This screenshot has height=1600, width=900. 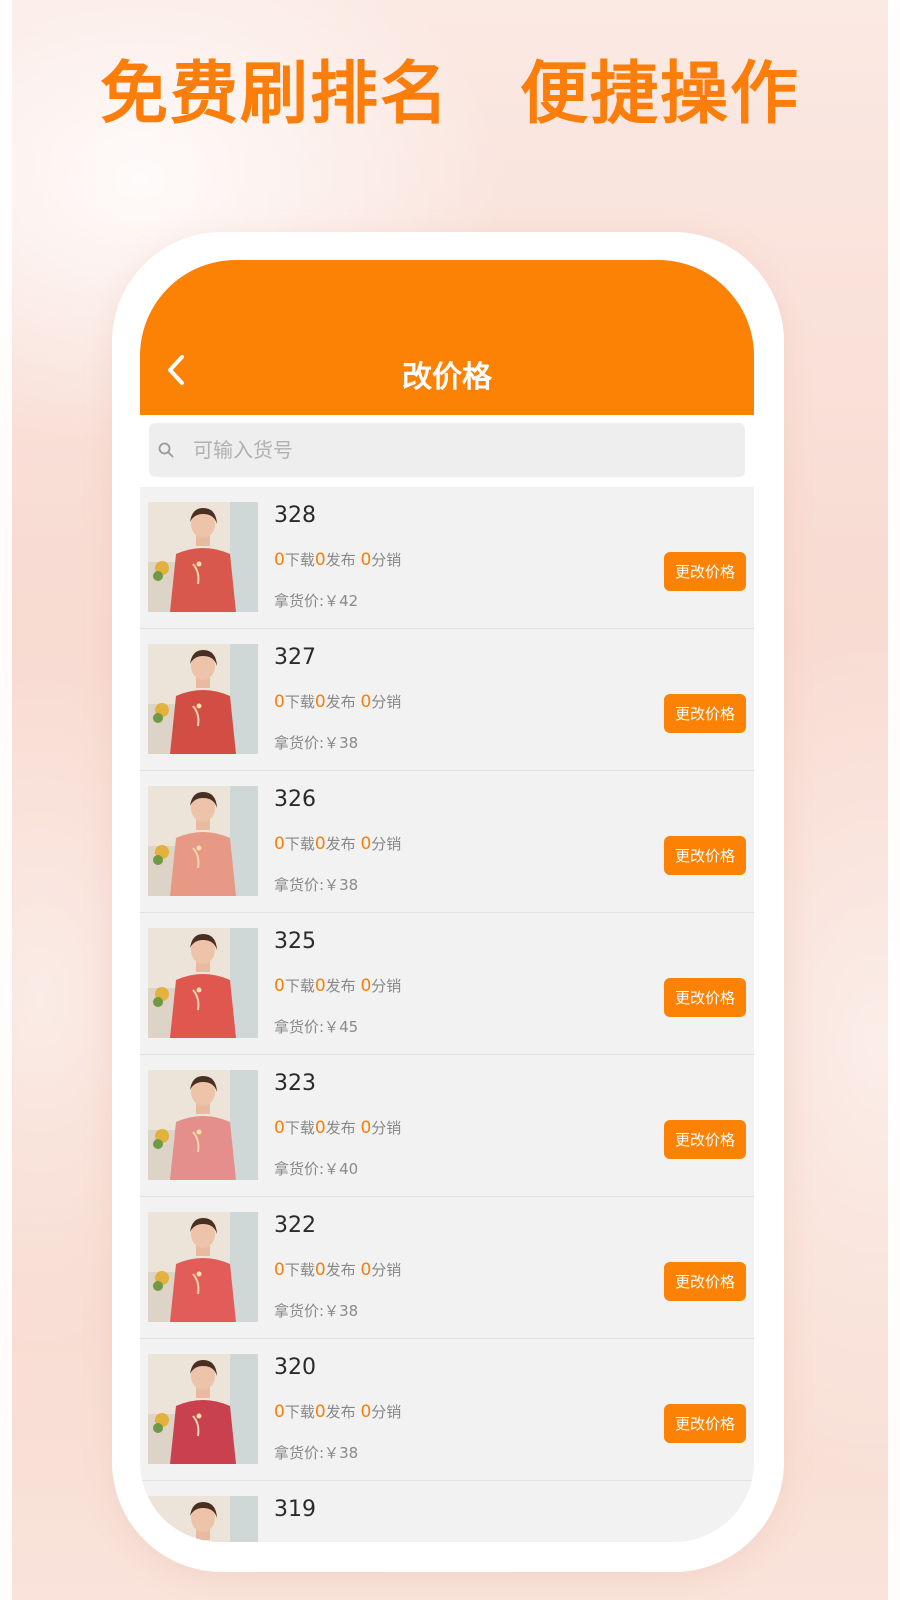 What do you see at coordinates (447, 1126) in the screenshot?
I see `product-row: 323 0下载0发布 0分销 拿货价:￥40 更改价格` at bounding box center [447, 1126].